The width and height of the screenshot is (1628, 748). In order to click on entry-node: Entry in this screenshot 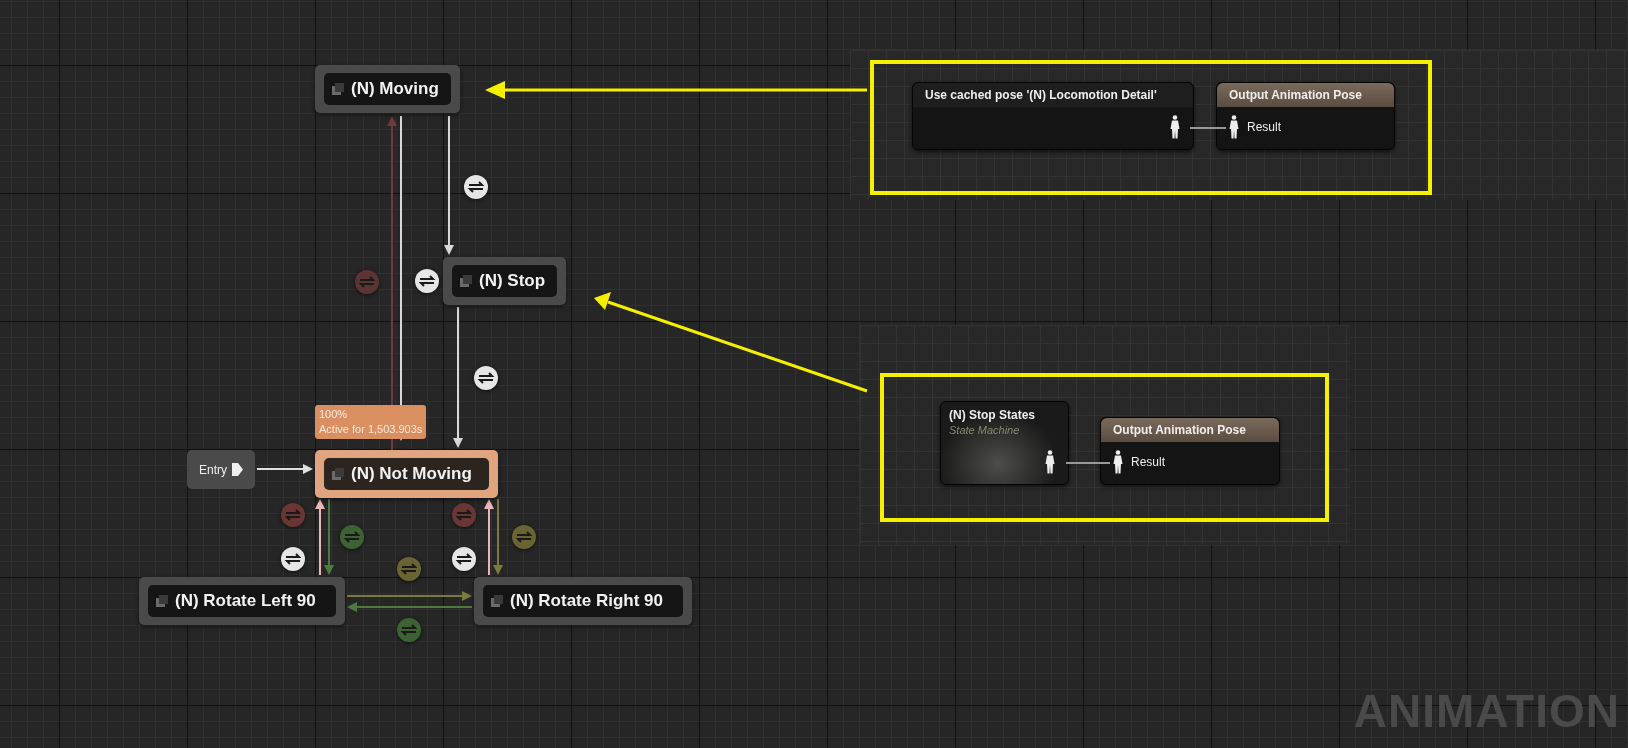, I will do `click(221, 469)`.